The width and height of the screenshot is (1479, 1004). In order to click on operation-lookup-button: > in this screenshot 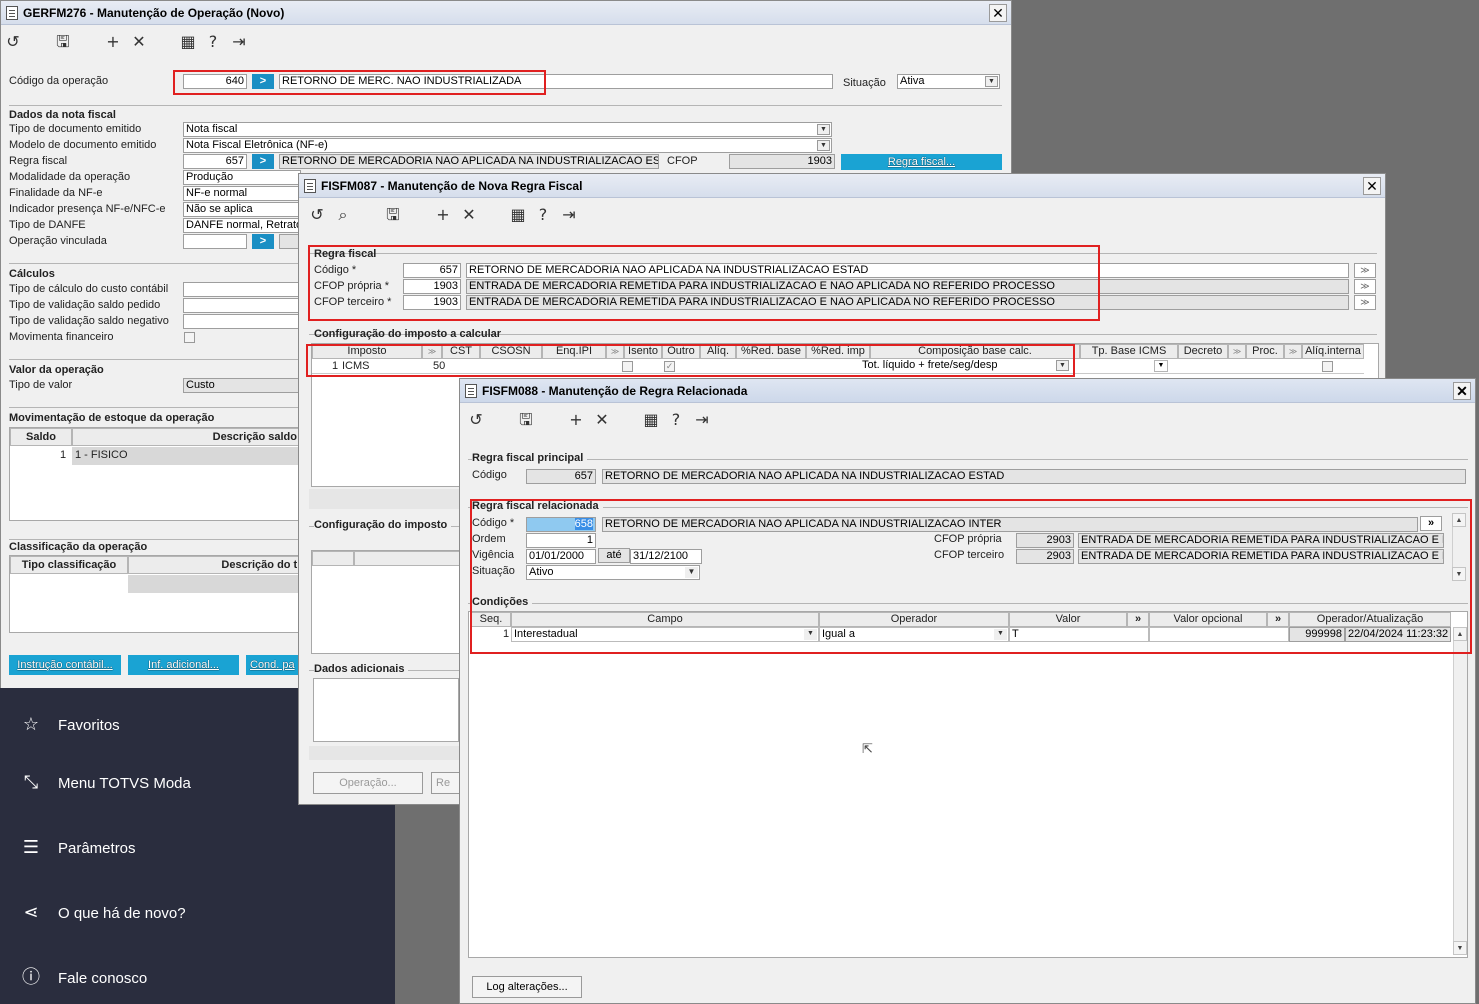, I will do `click(263, 81)`.